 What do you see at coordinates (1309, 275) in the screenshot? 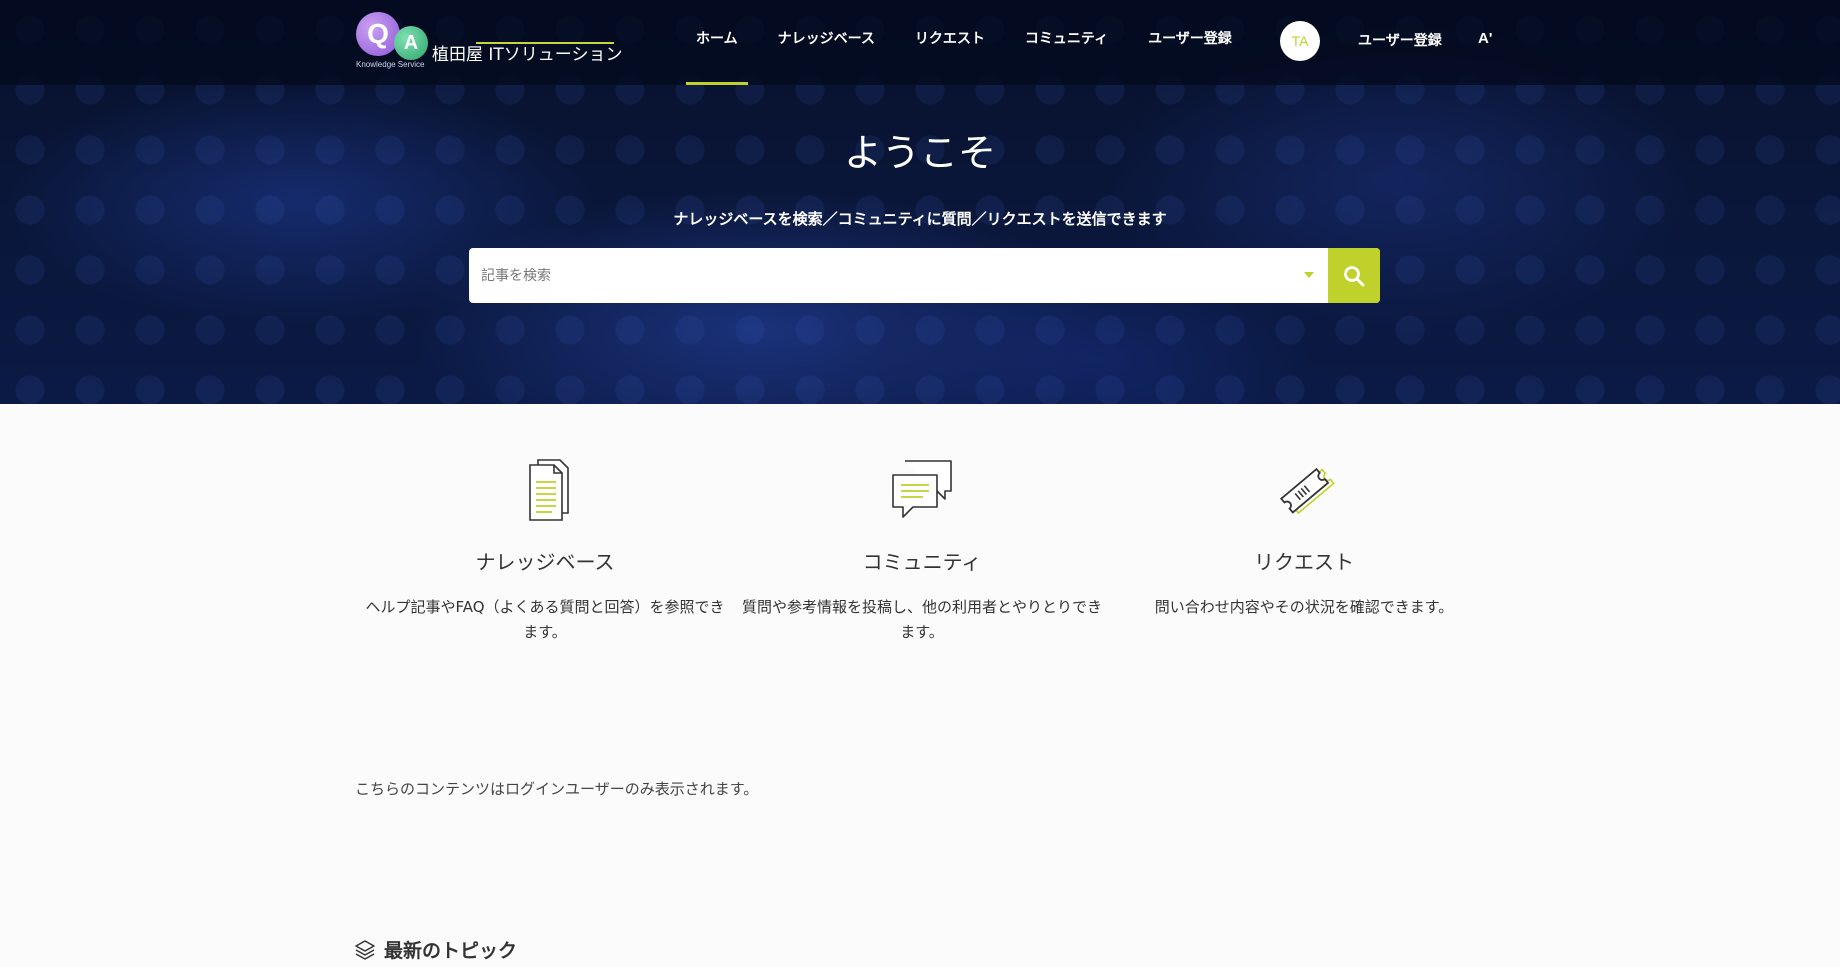
I see `chevron-down-icon` at bounding box center [1309, 275].